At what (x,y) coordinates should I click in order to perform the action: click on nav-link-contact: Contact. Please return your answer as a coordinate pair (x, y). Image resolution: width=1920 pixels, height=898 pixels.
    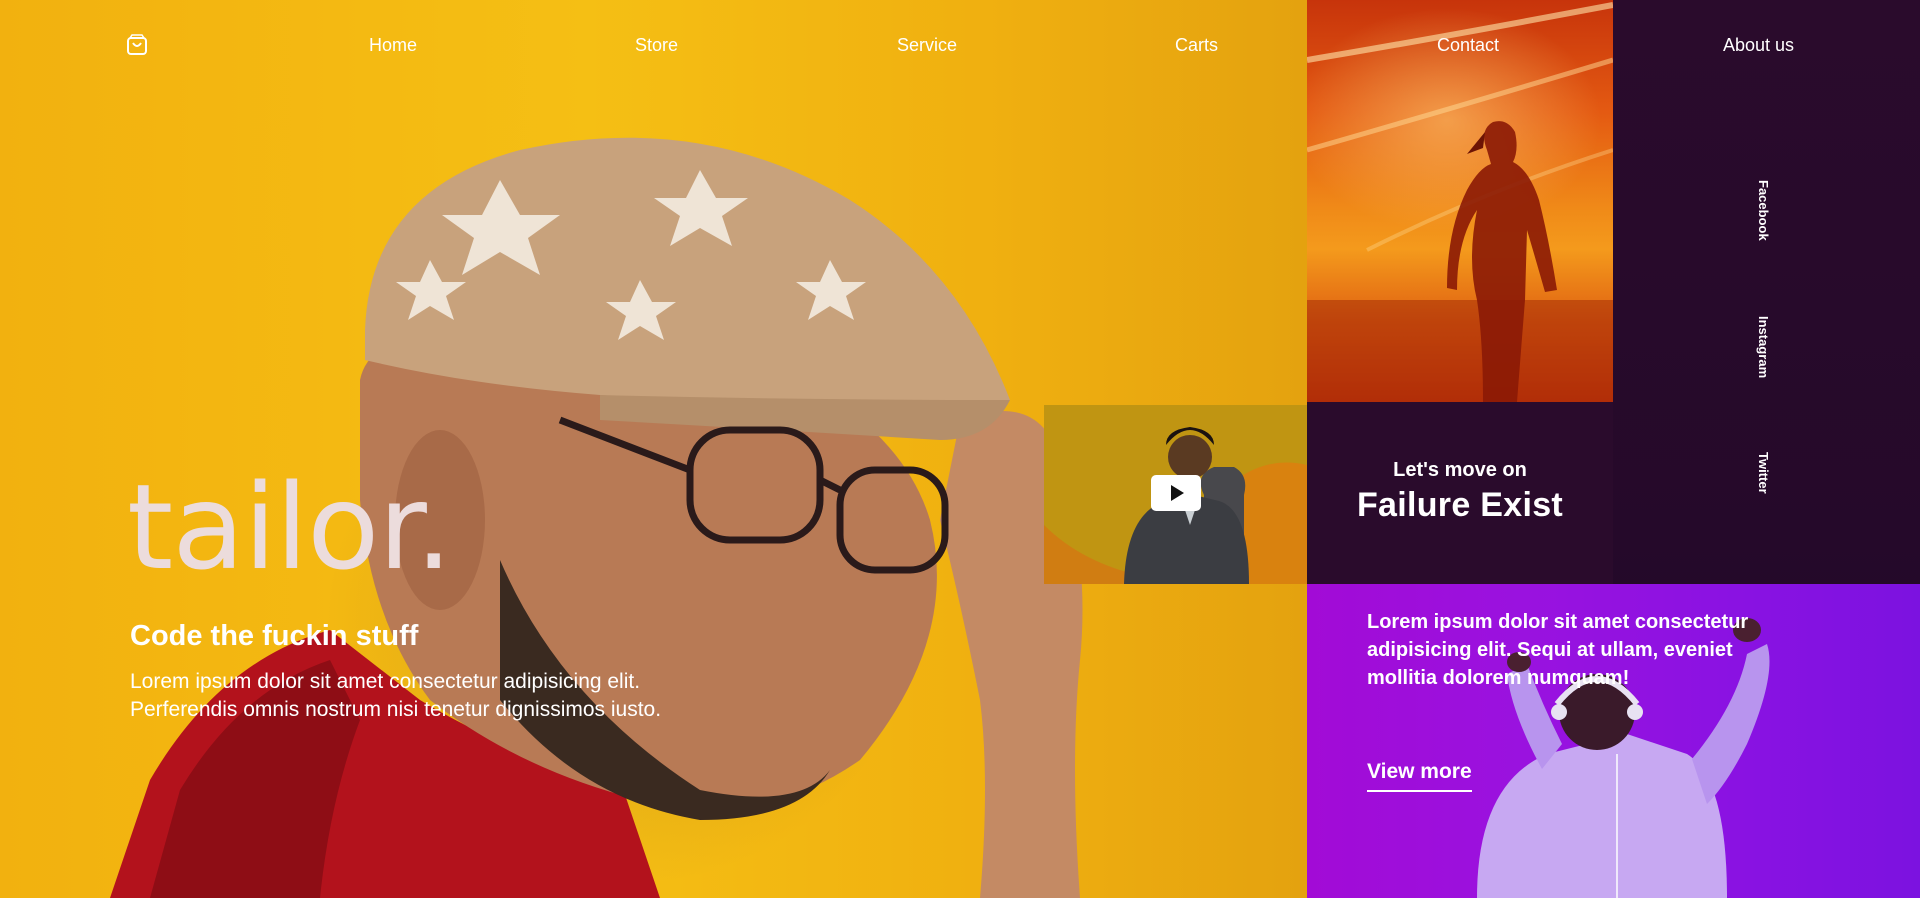
    Looking at the image, I should click on (1468, 45).